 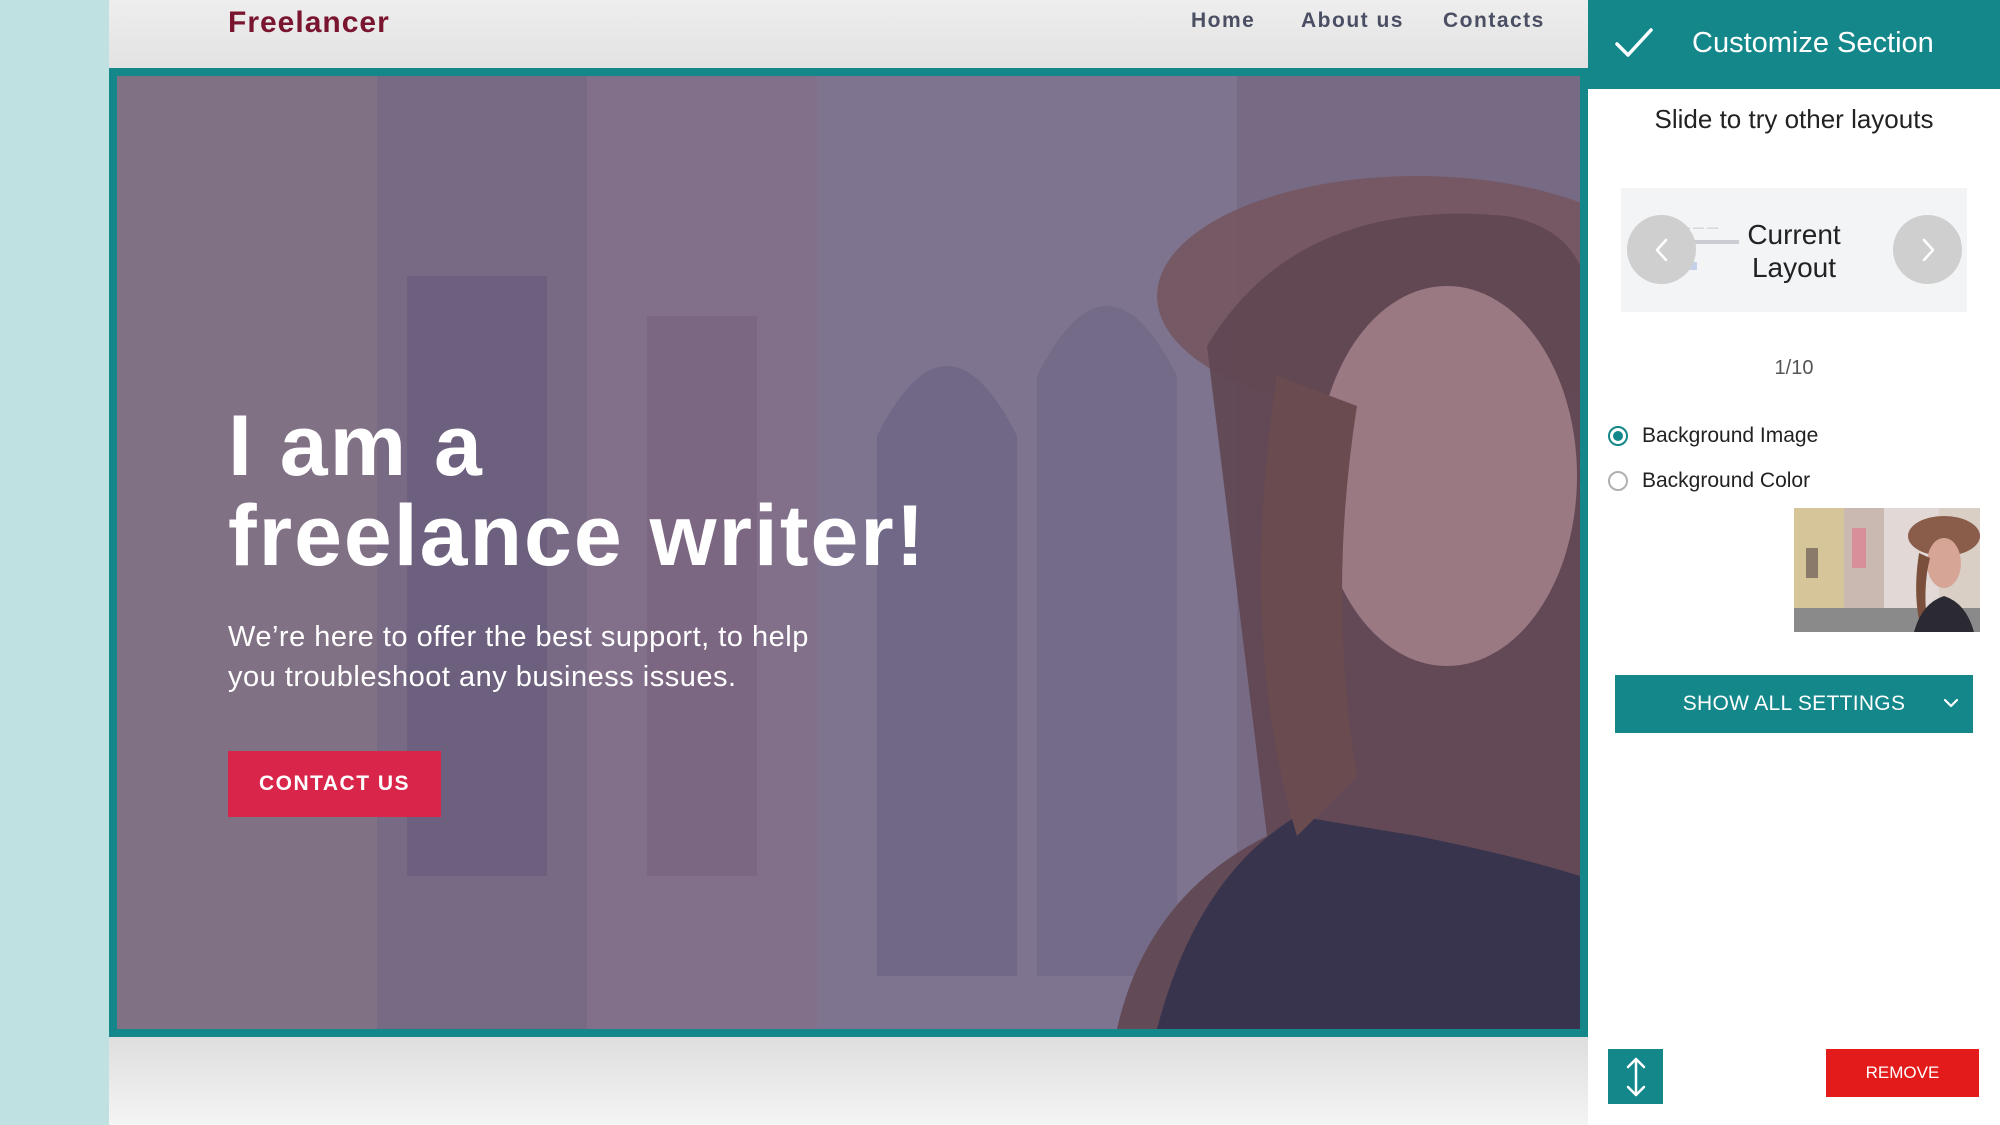 I want to click on background-image-thumbnail, so click(x=1887, y=570).